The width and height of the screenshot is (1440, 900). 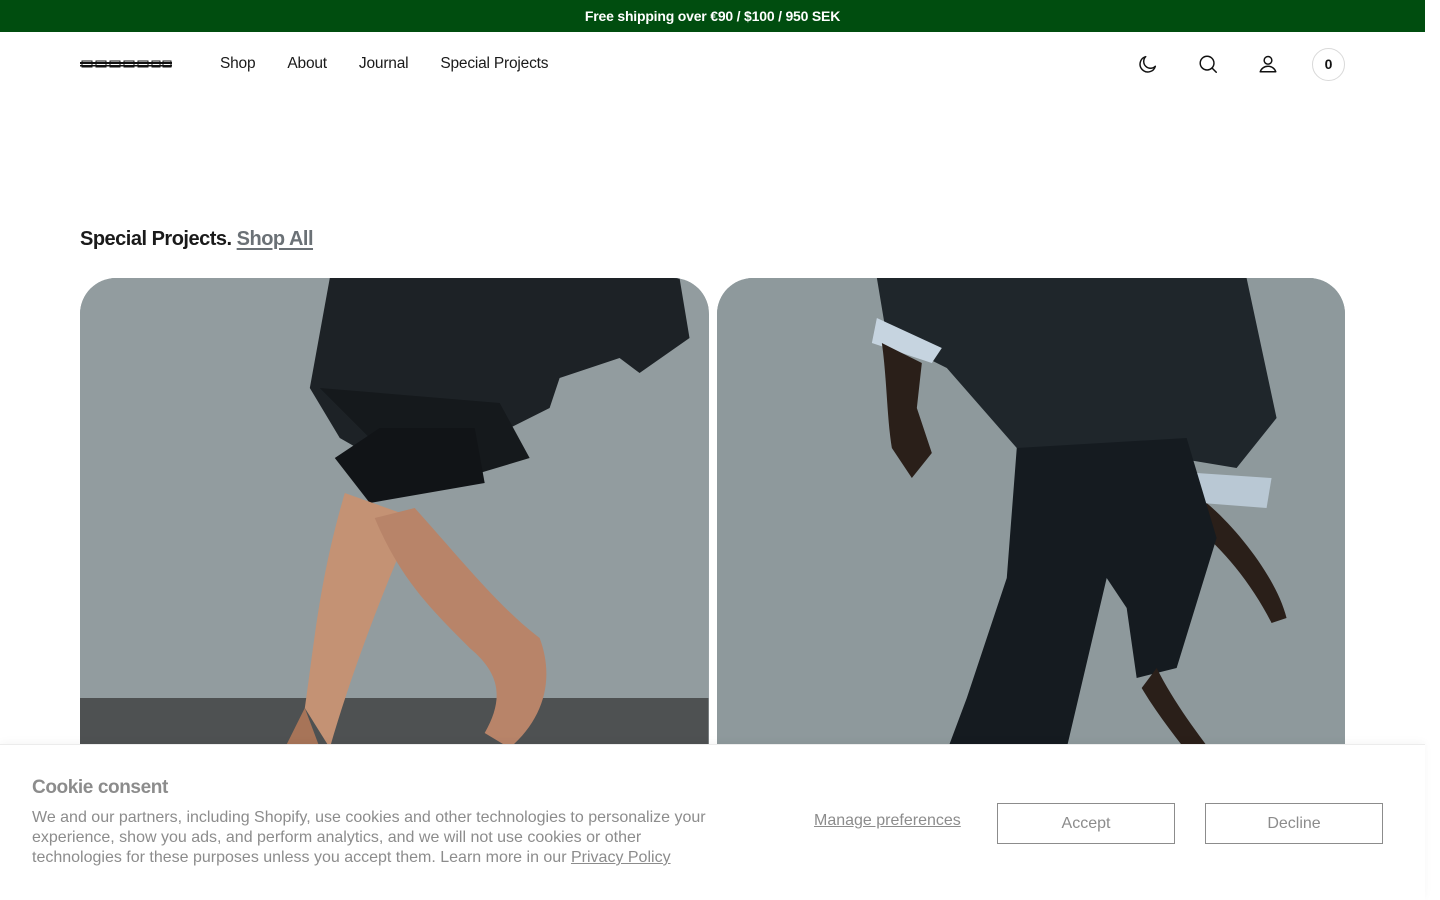 I want to click on logo-wordmark, so click(x=126, y=64).